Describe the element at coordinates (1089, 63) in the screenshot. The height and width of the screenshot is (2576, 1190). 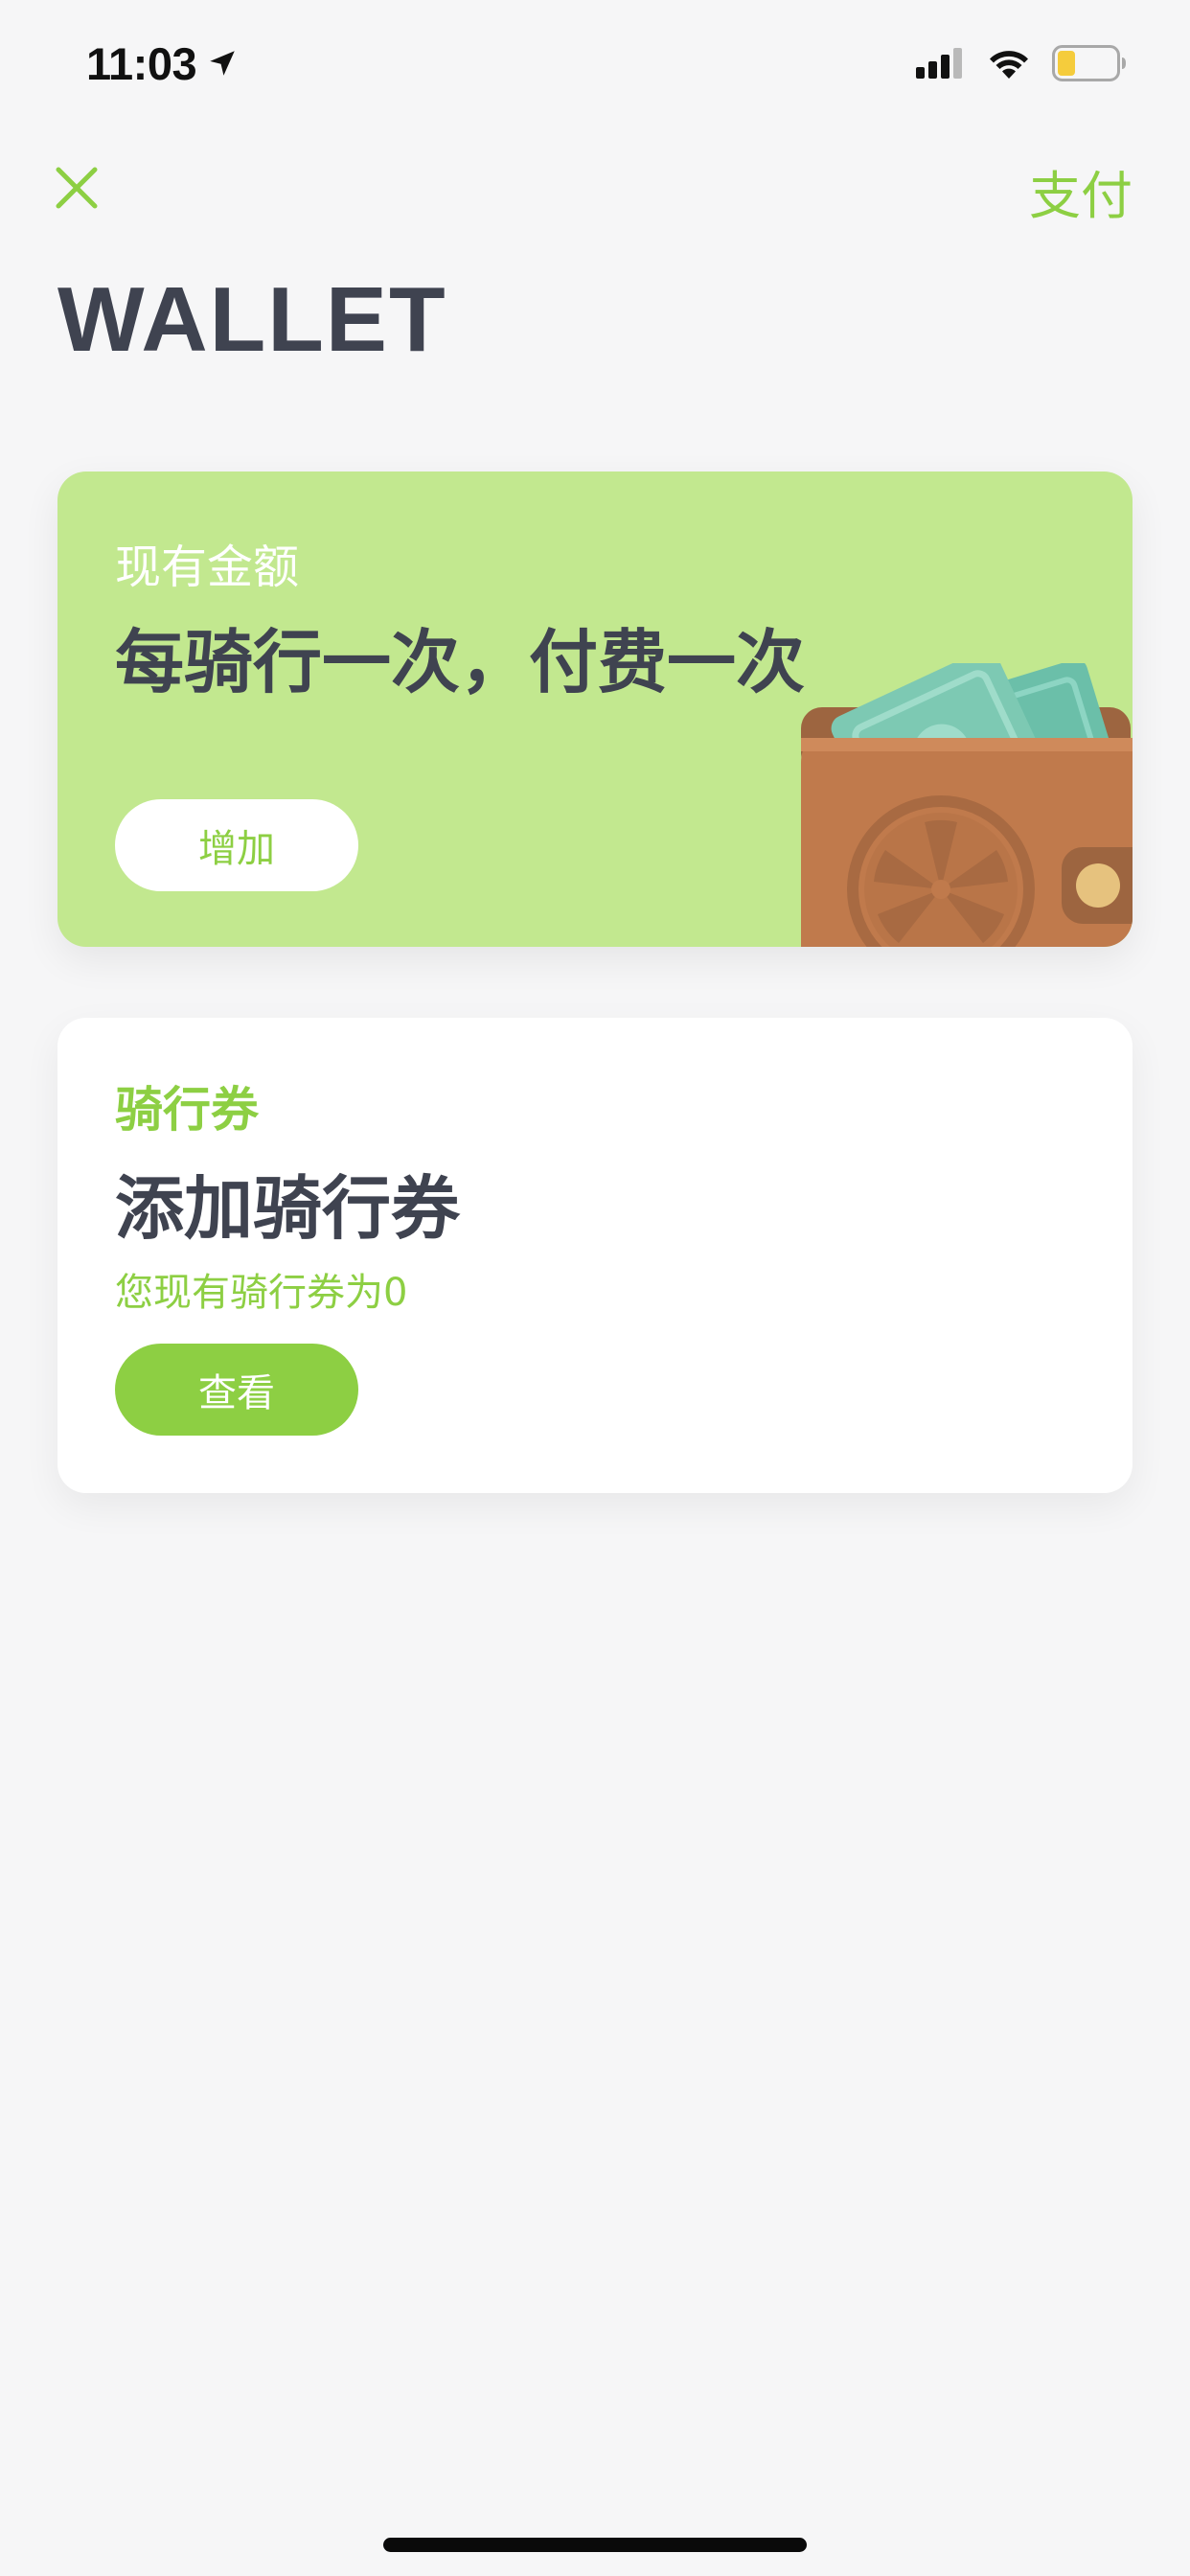
I see `battery-low-icon` at that location.